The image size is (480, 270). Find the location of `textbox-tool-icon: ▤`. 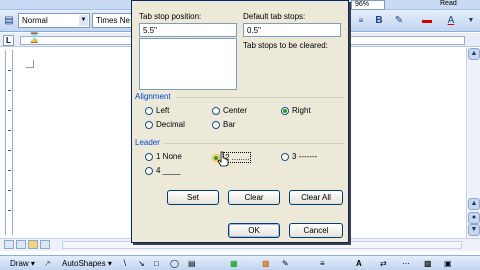

textbox-tool-icon: ▤ is located at coordinates (192, 263).